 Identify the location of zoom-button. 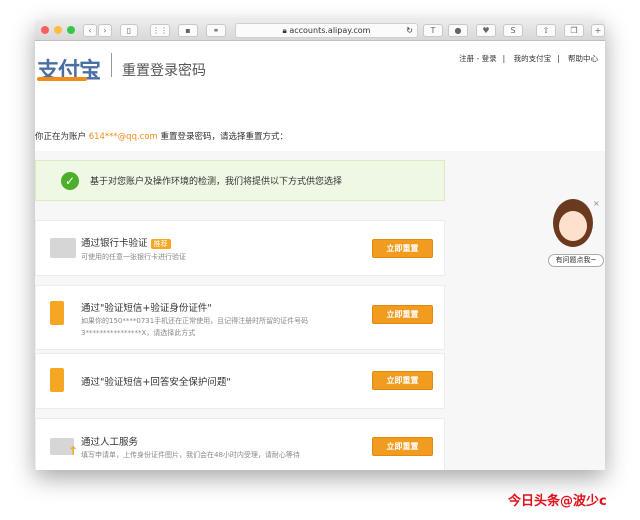
(71, 30).